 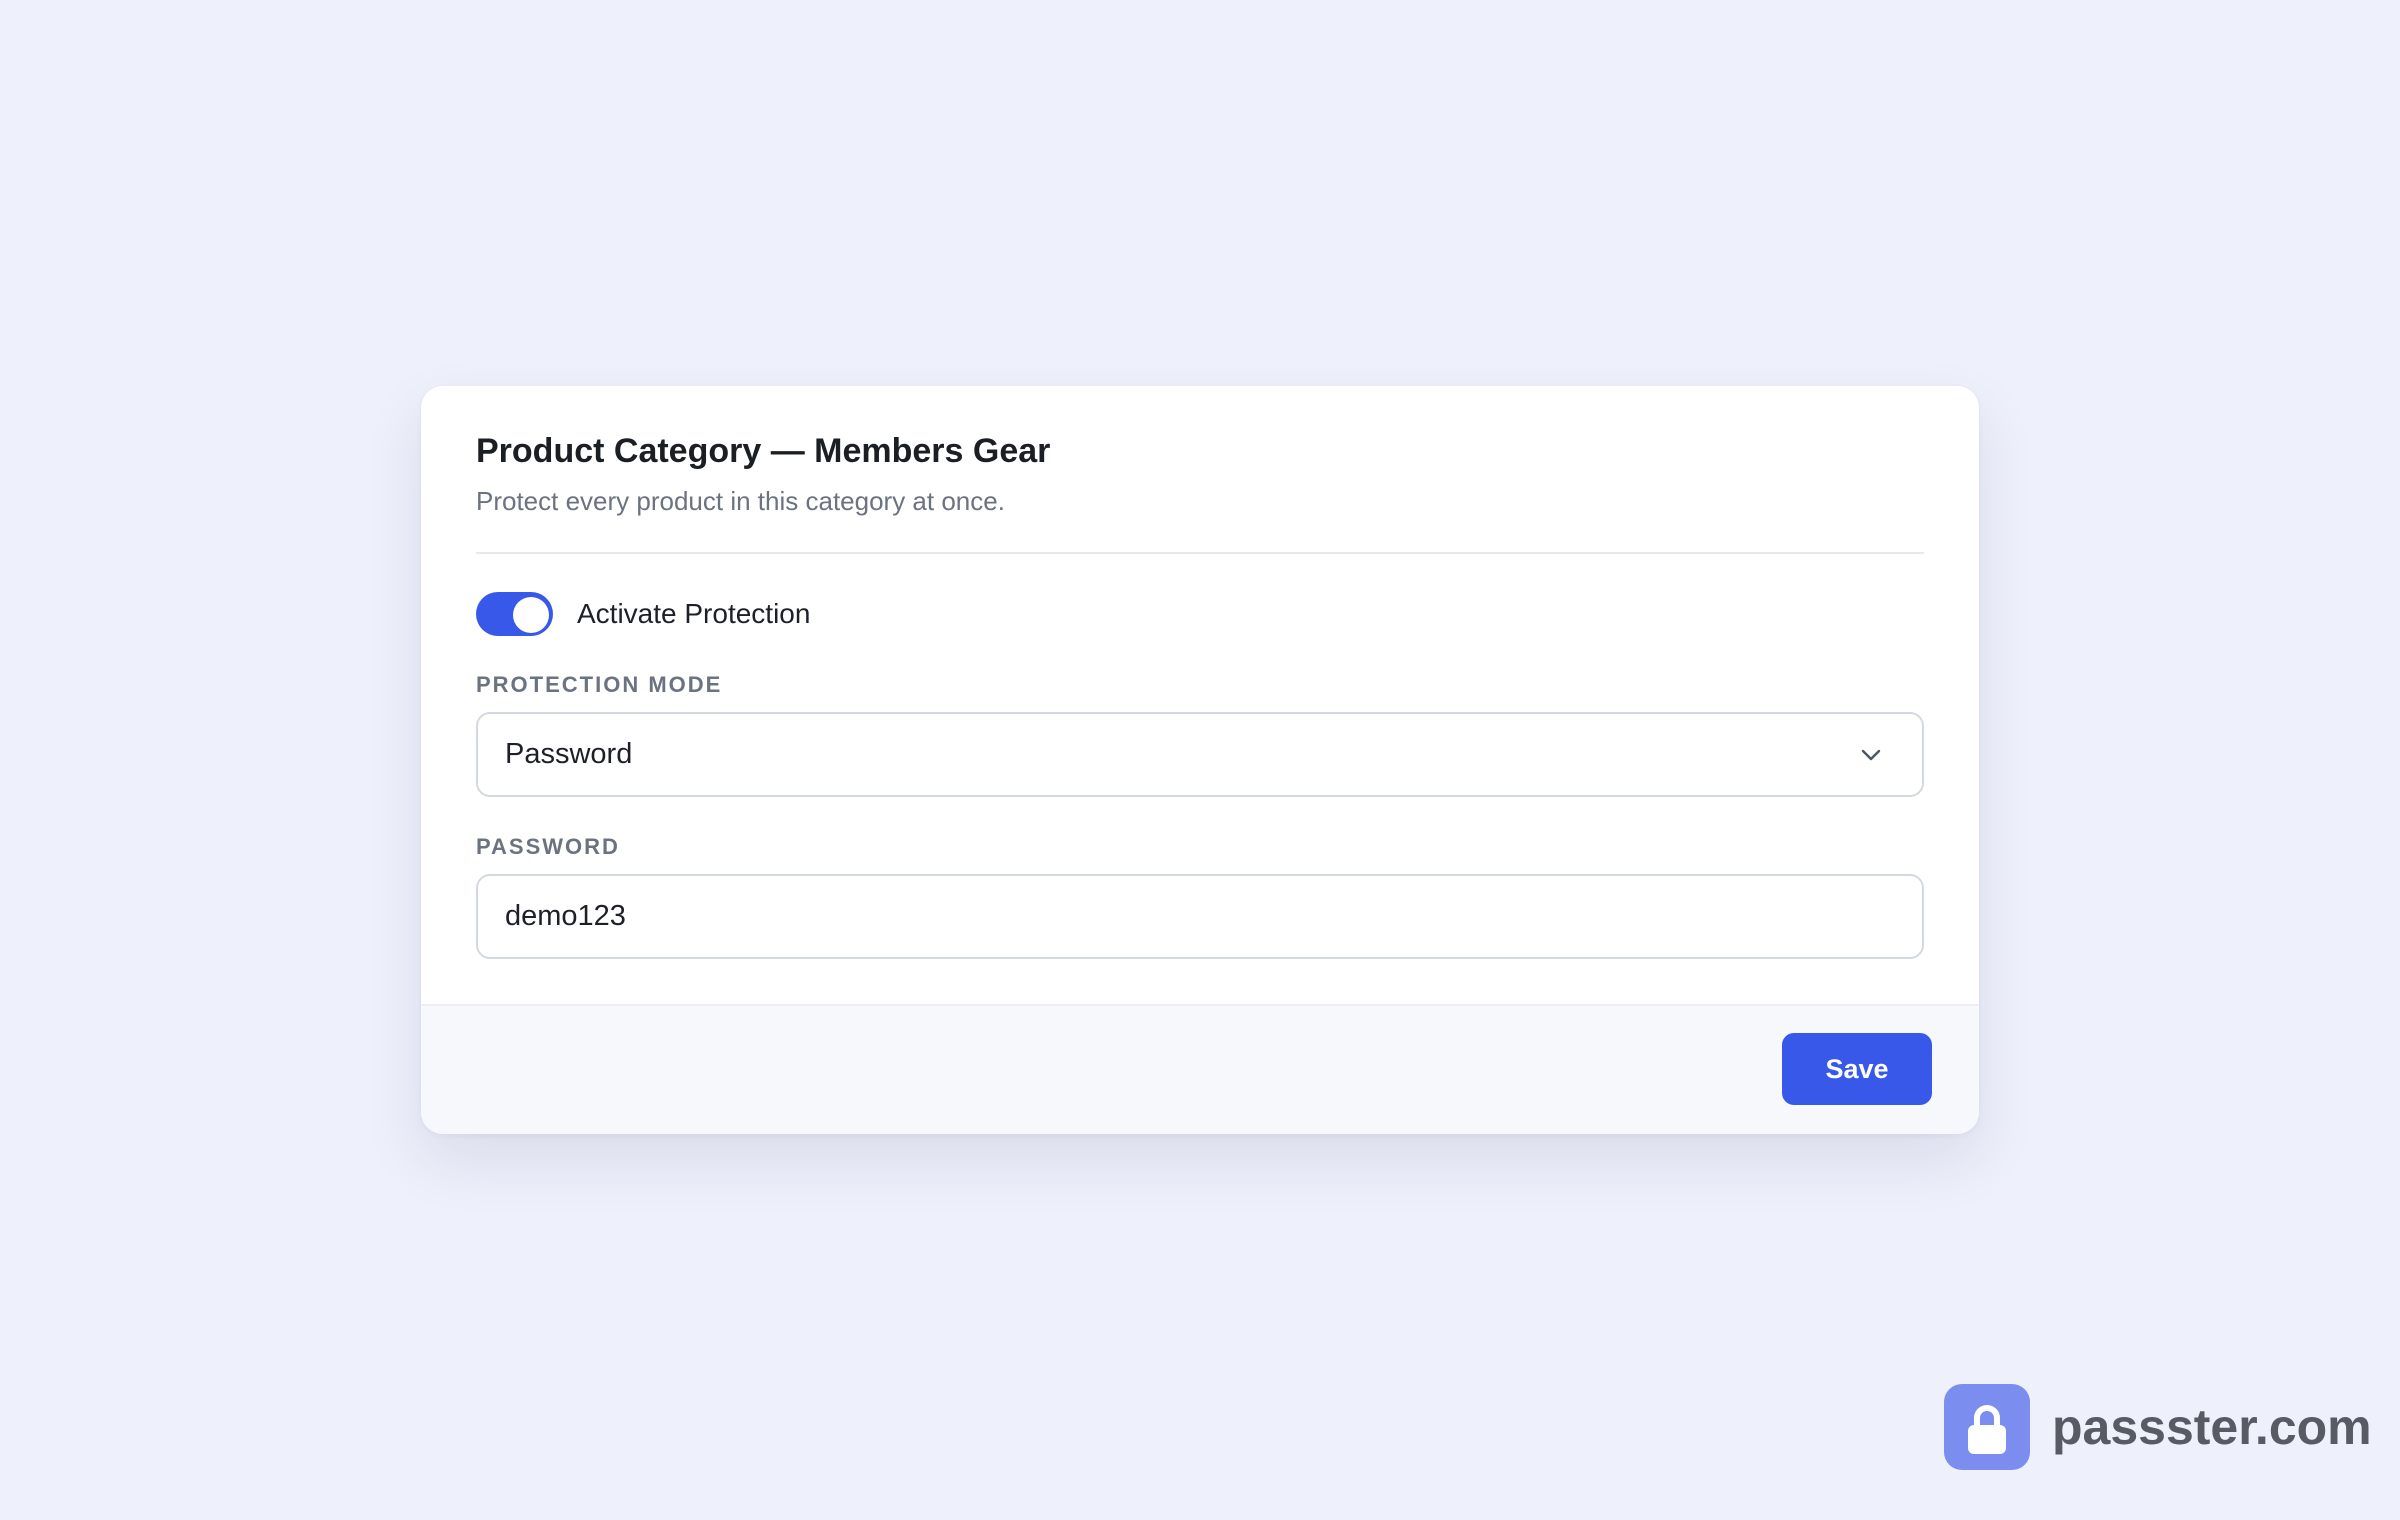 I want to click on brand-badge: passster.com, so click(x=2158, y=1427).